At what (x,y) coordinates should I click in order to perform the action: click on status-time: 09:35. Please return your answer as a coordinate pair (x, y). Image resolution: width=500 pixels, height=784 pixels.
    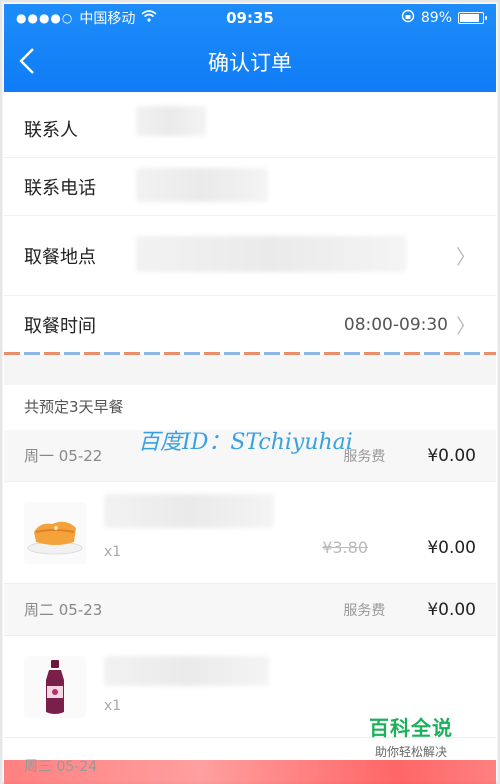
    Looking at the image, I should click on (250, 18).